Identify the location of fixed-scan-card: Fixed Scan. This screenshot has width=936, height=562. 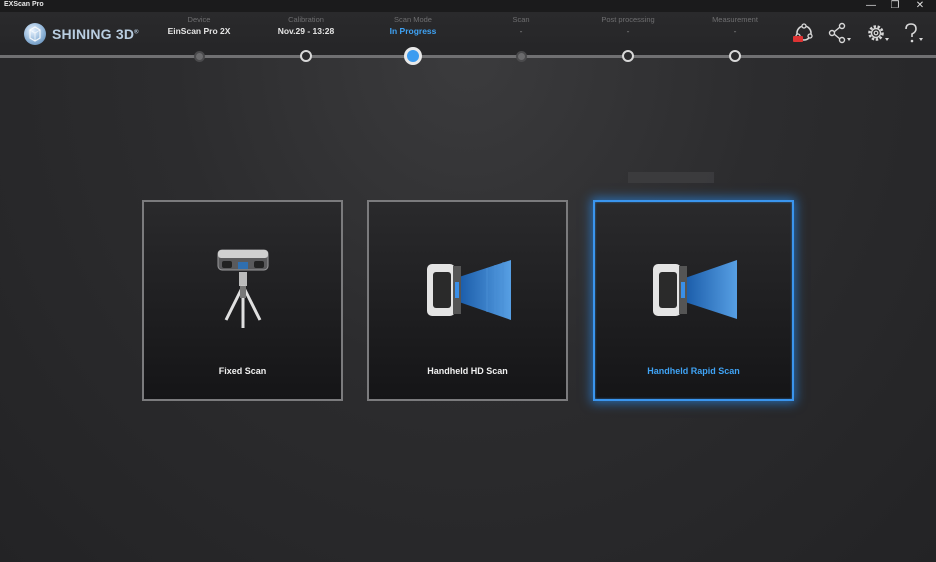
(242, 300).